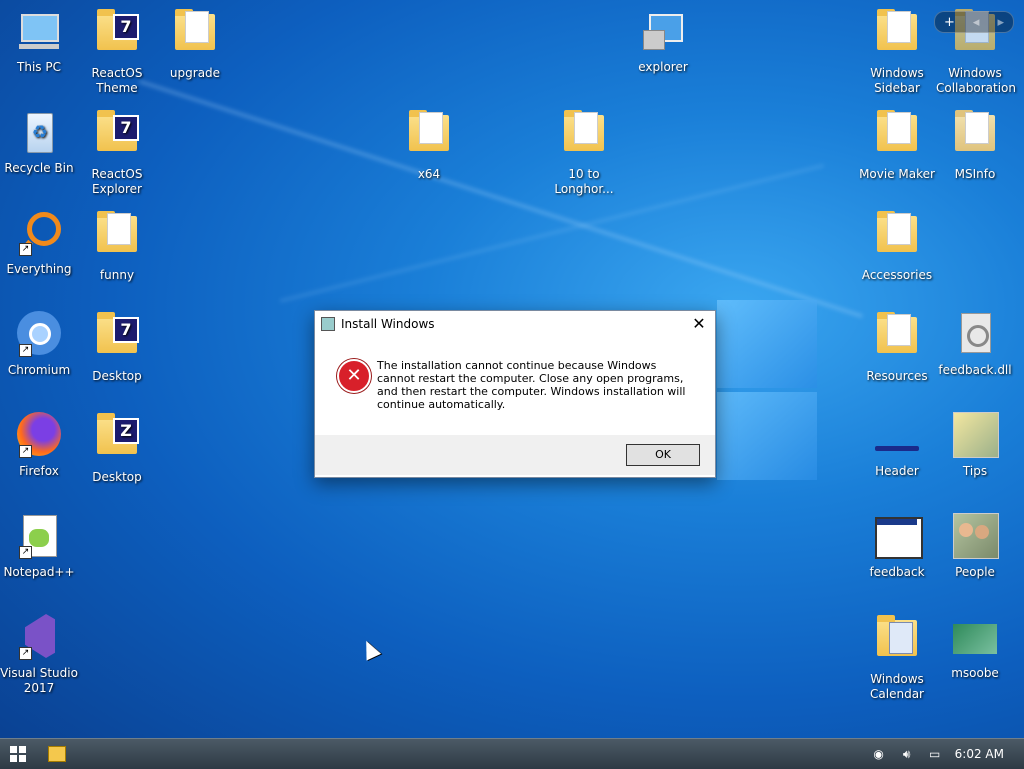 This screenshot has width=1024, height=769. Describe the element at coordinates (354, 376) in the screenshot. I see `error-icon: ✕` at that location.